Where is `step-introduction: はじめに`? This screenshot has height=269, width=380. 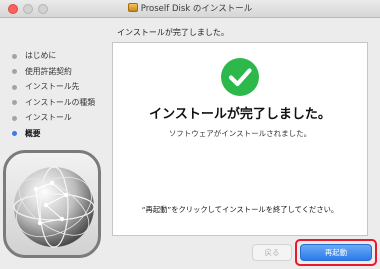
step-introduction: はじめに is located at coordinates (60, 56).